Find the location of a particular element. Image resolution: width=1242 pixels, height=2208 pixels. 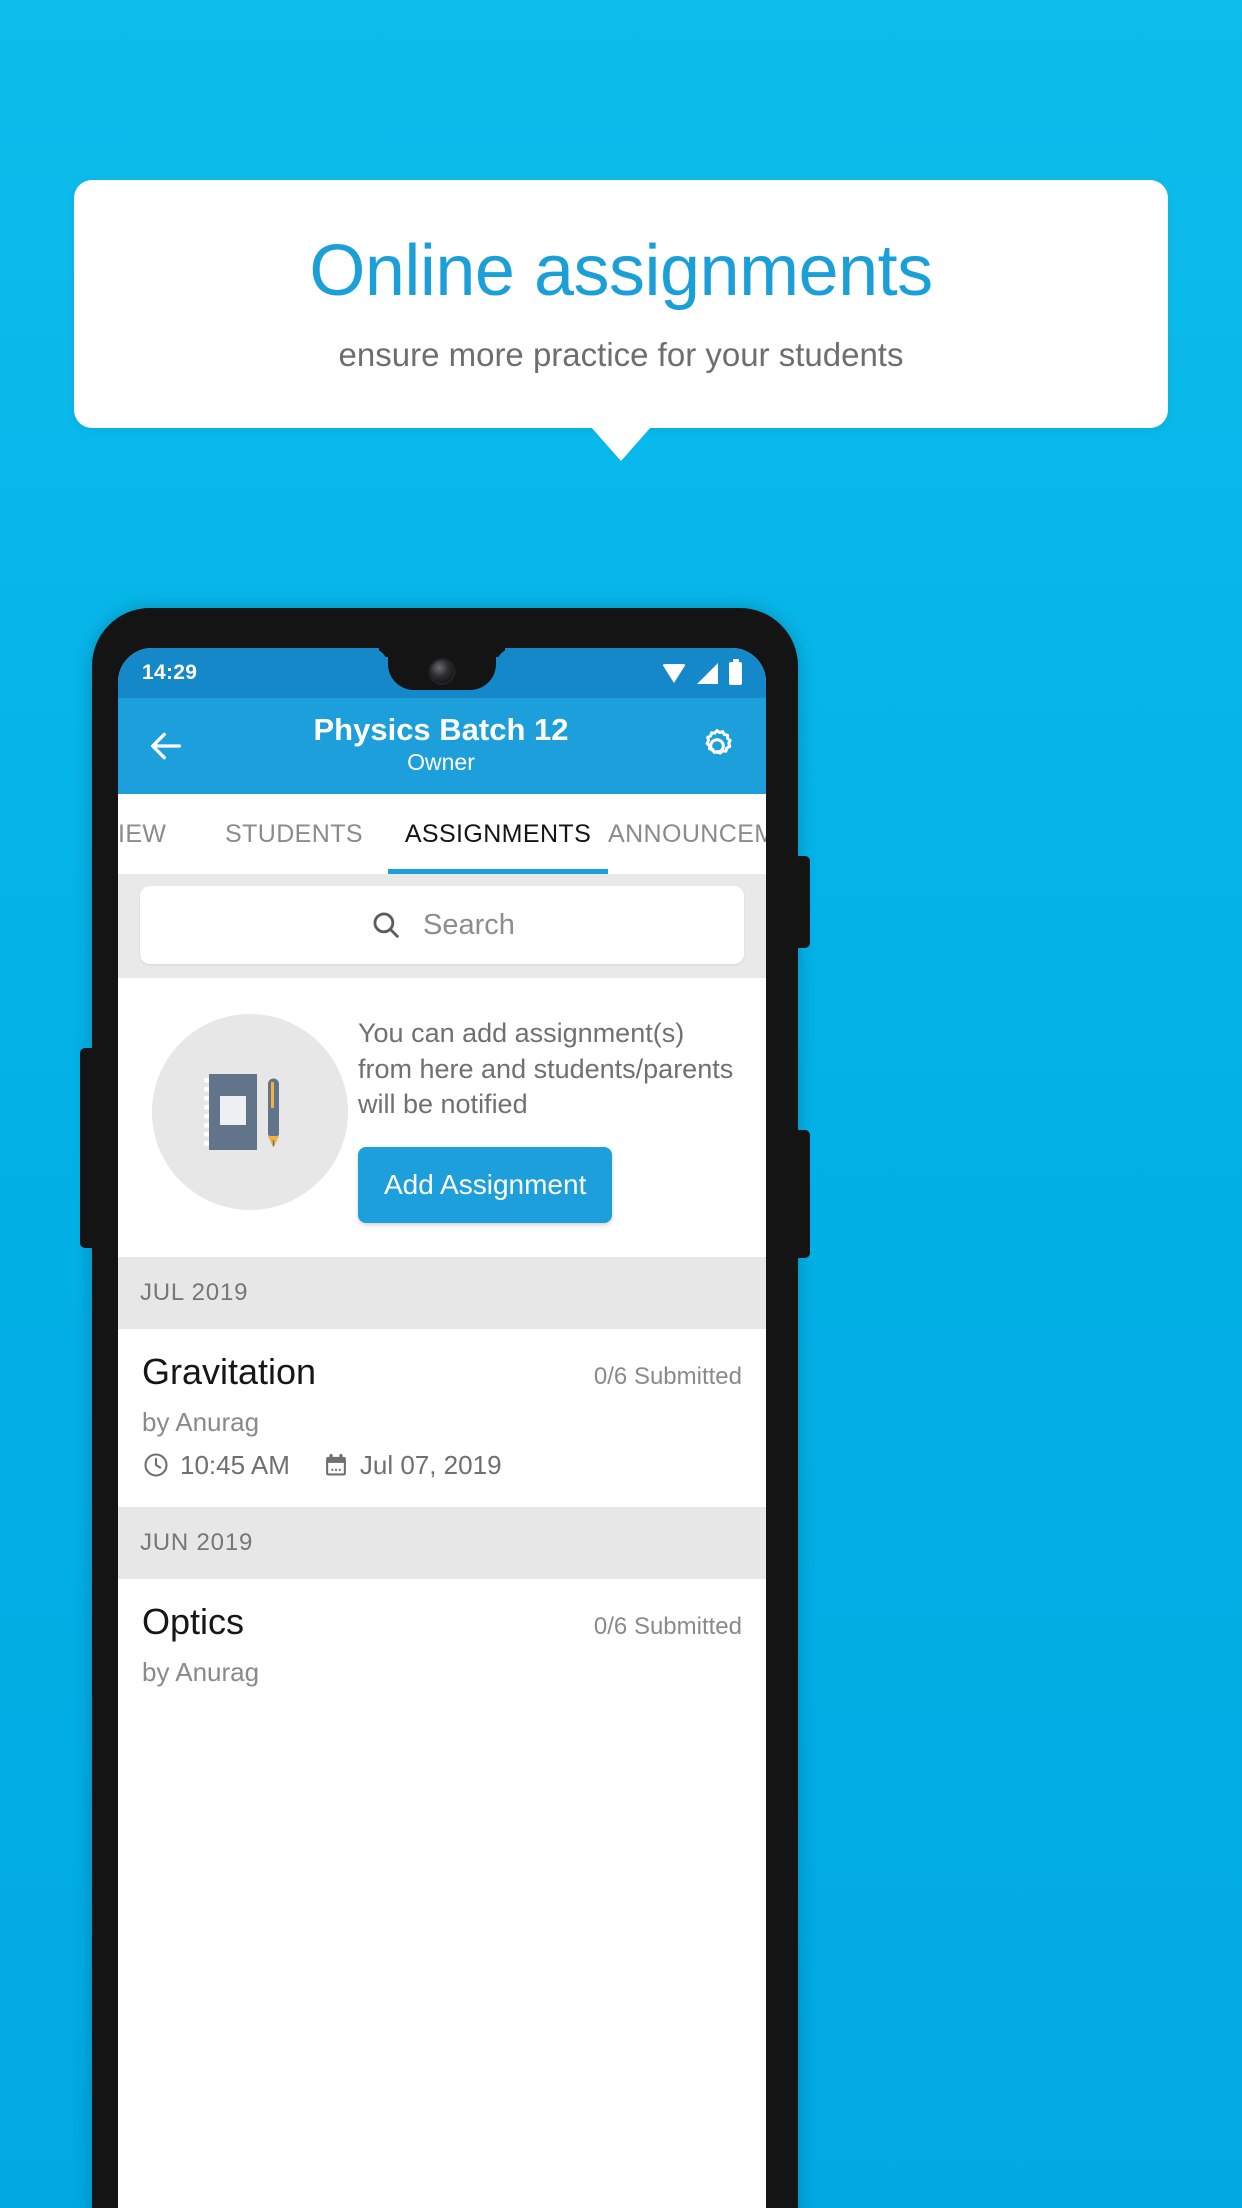

tab-overview: IEW is located at coordinates (159, 834).